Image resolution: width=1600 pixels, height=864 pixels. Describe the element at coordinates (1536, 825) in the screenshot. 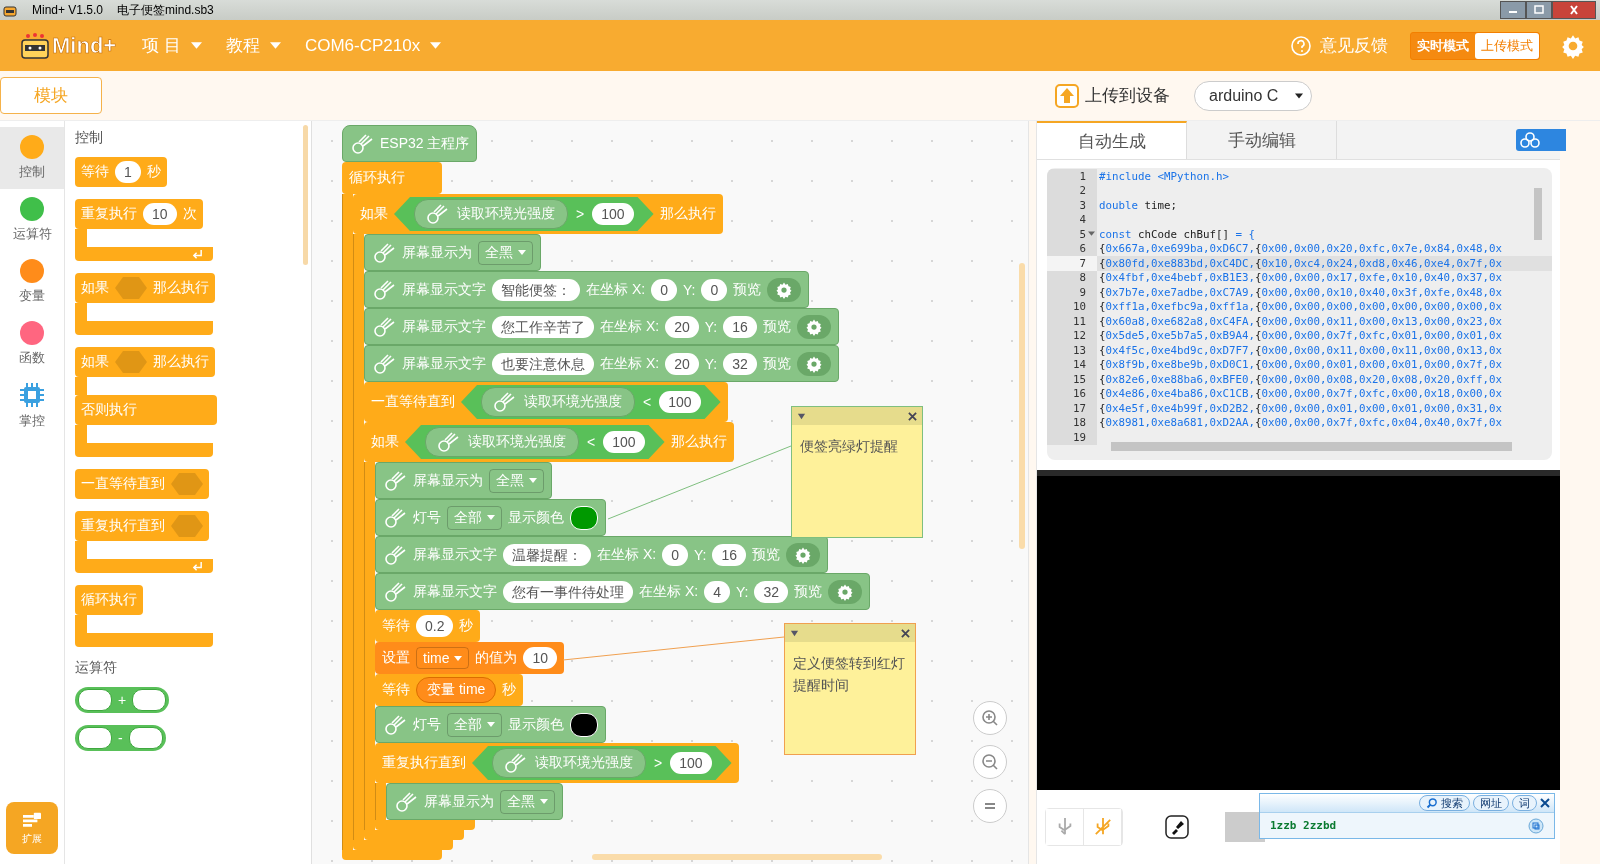

I see `copy-icon` at that location.